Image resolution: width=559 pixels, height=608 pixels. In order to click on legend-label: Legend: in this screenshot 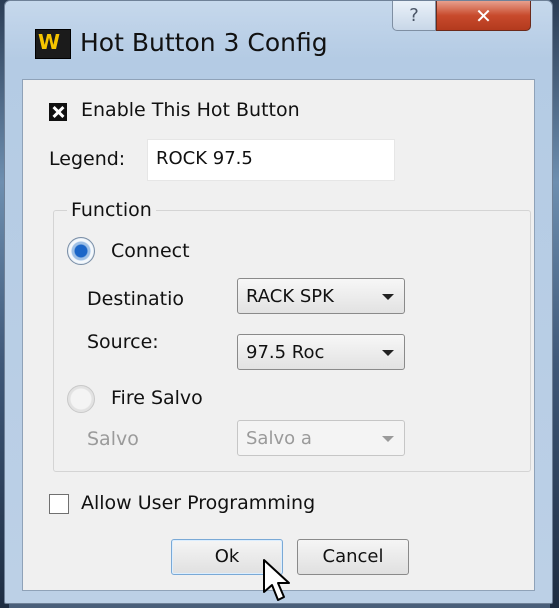, I will do `click(87, 159)`.